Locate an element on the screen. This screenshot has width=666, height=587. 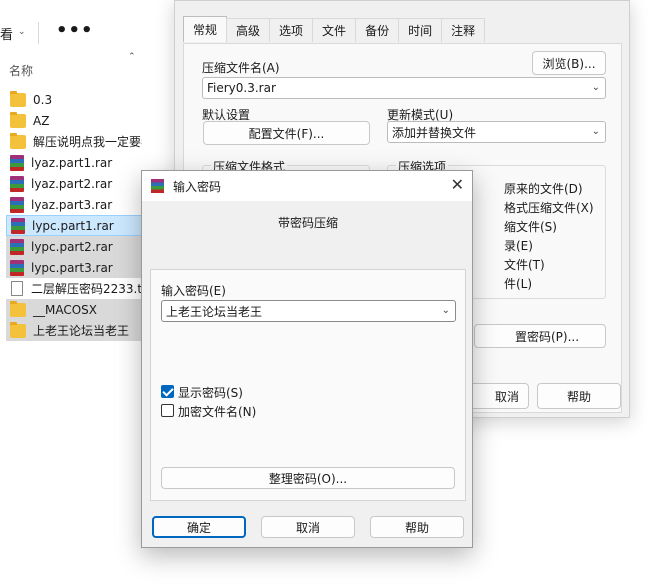
update-mode-value: 添加并替换文件 is located at coordinates (434, 132).